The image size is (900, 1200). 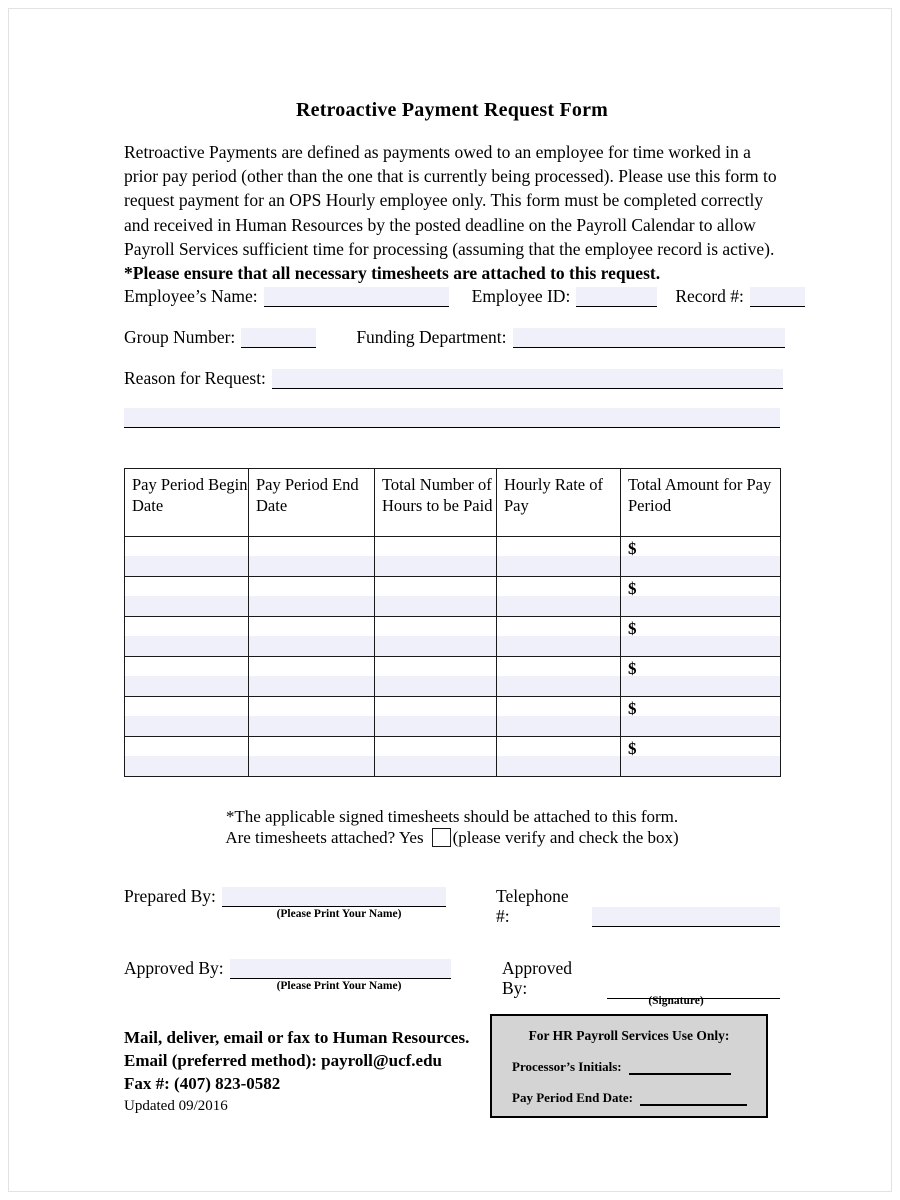 What do you see at coordinates (693, 1099) in the screenshot?
I see `hr-pay-period-end-input` at bounding box center [693, 1099].